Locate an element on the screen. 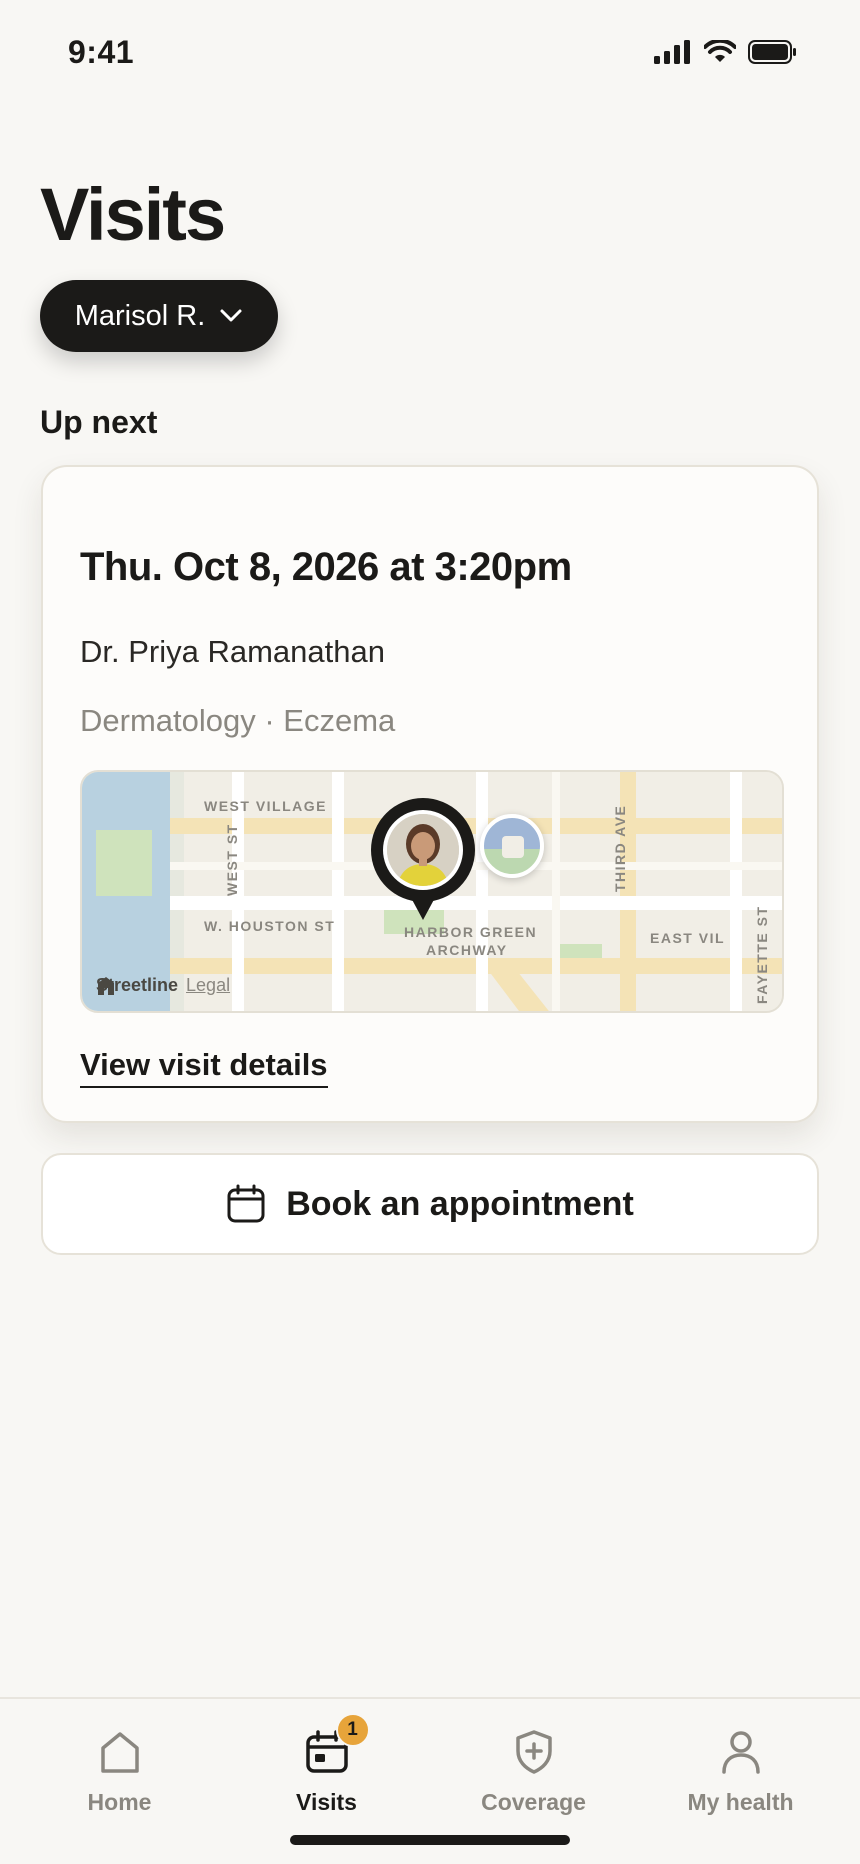 Image resolution: width=860 pixels, height=1864 pixels. visit-specialty: Dermatology · Eczema is located at coordinates (238, 720).